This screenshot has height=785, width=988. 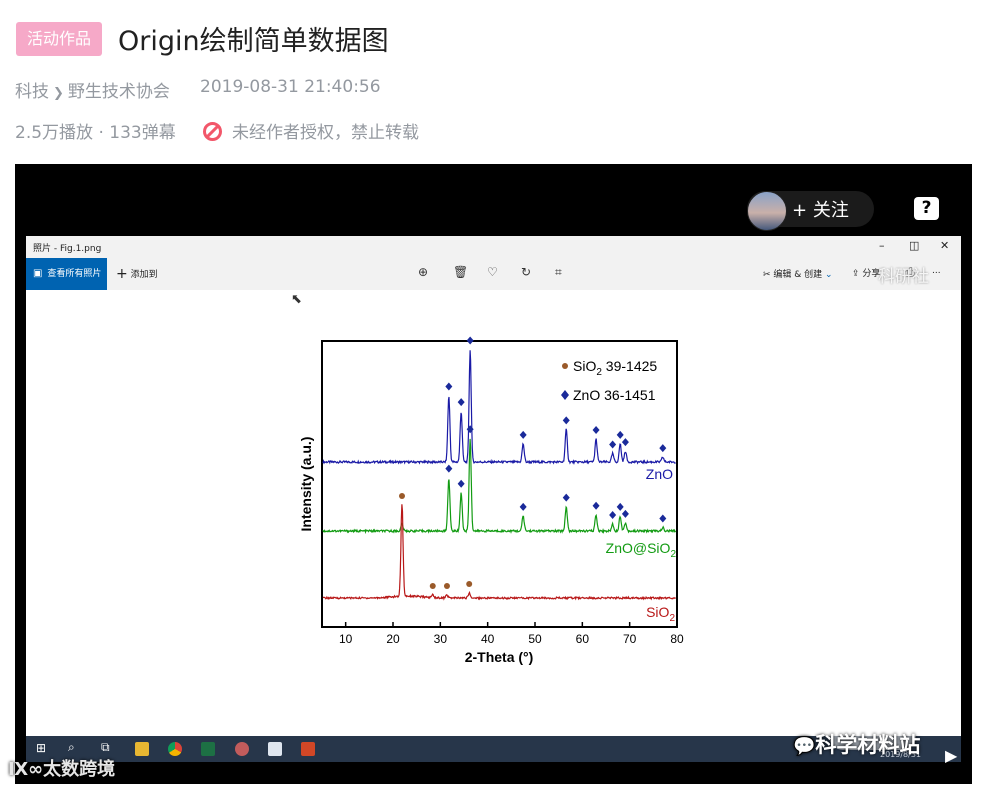 What do you see at coordinates (62, 769) in the screenshot?
I see `bottom-watermark: Ⅸ∞太数跨境` at bounding box center [62, 769].